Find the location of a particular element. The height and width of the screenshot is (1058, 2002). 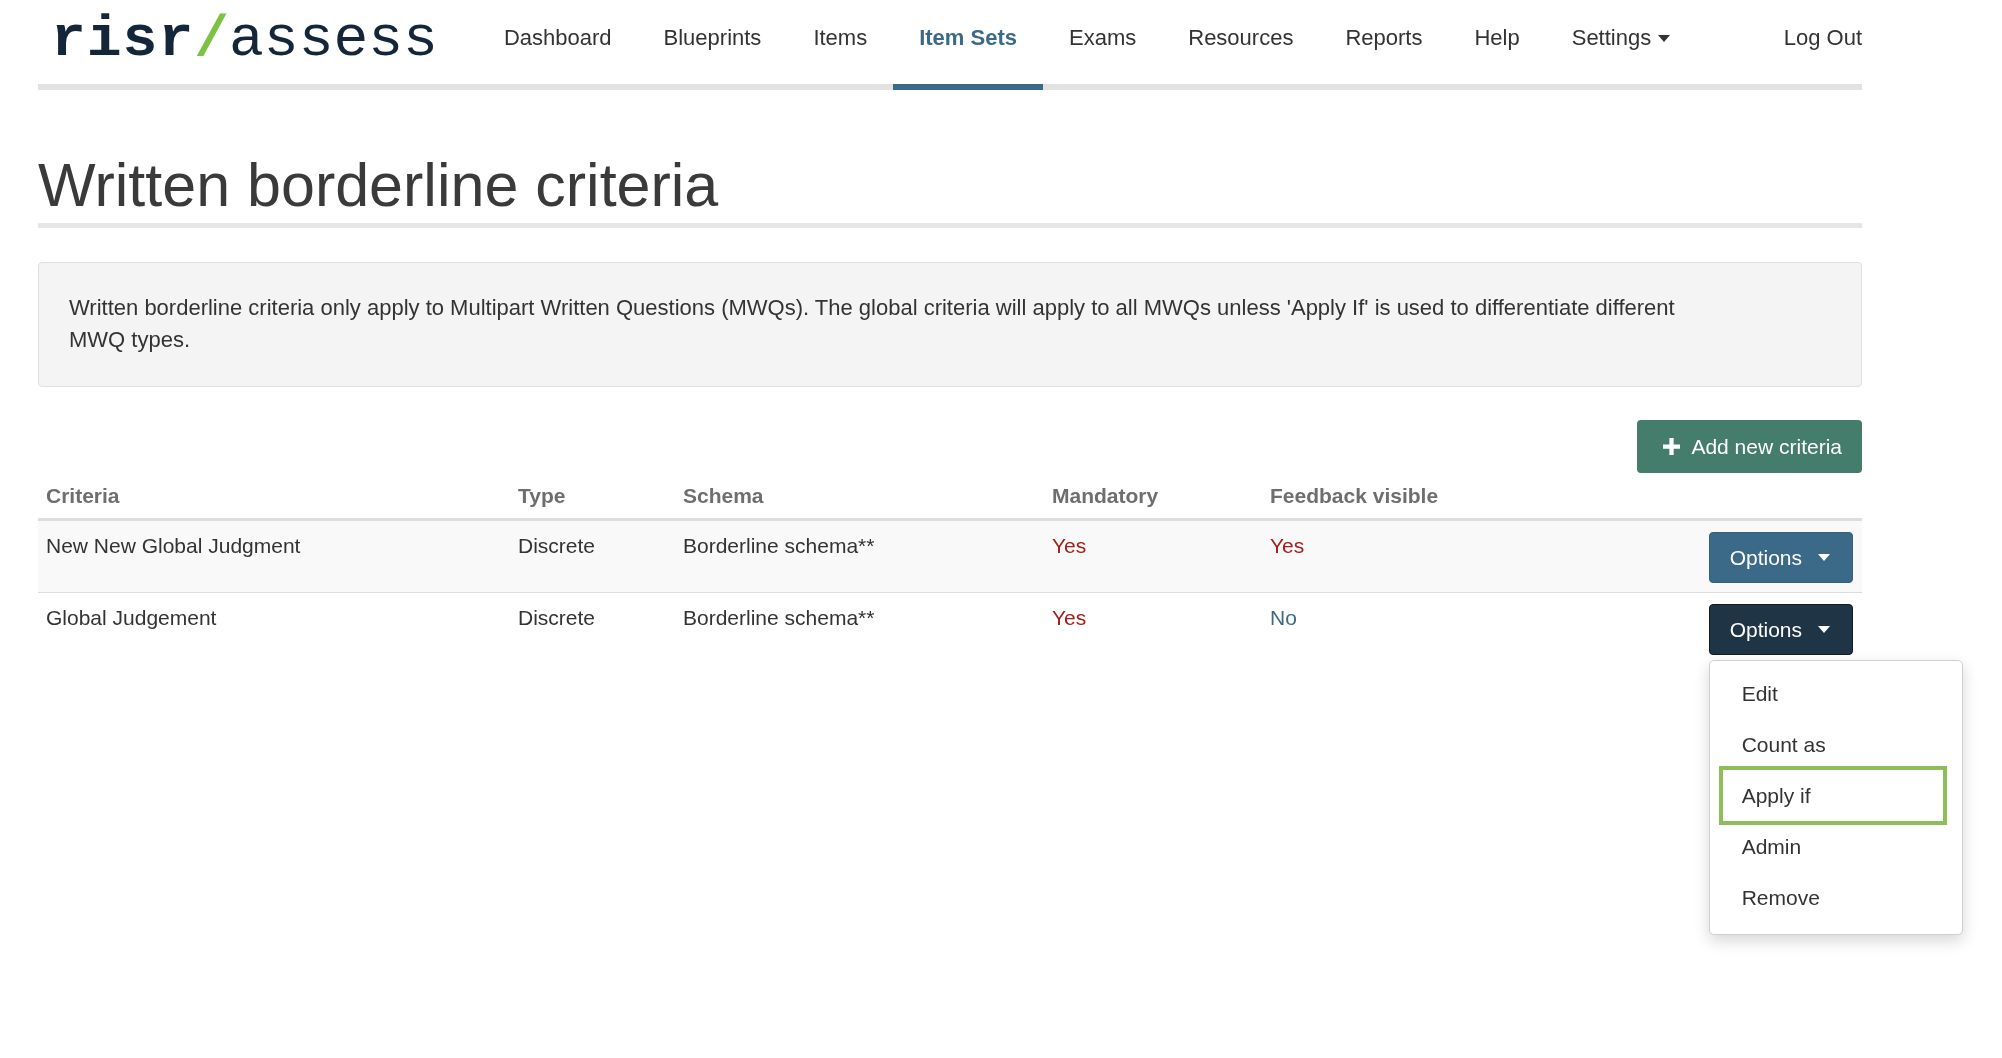

menu-item: Count as is located at coordinates (1832, 745).